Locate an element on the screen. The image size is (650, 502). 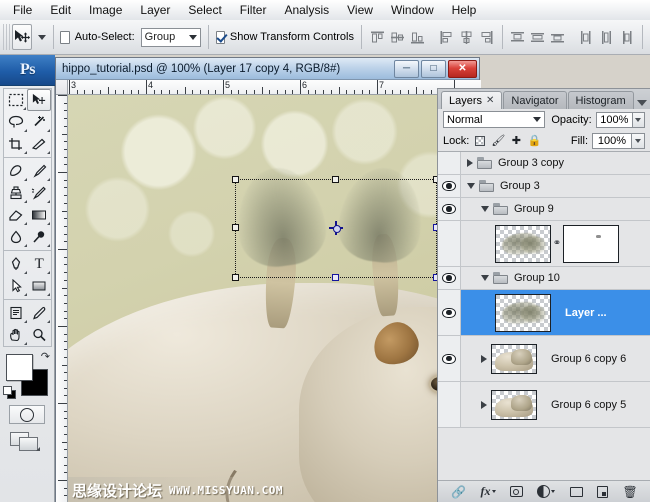
link-layers-icon: 🔗 is located at coordinates (458, 492).